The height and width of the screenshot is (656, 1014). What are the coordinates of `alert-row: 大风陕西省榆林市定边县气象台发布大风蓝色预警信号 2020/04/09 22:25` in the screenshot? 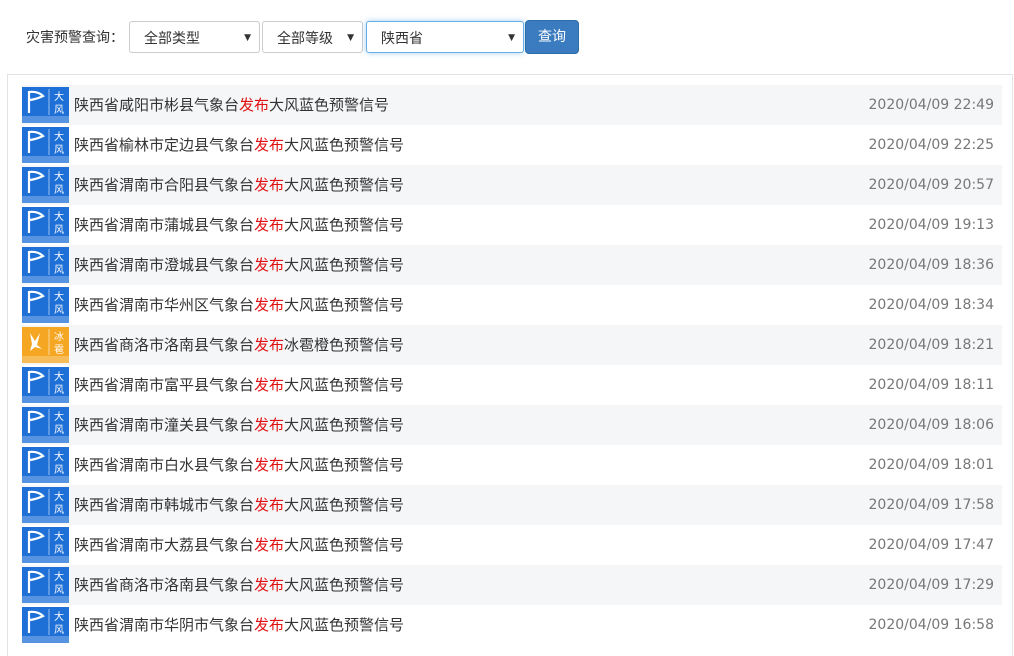 It's located at (512, 145).